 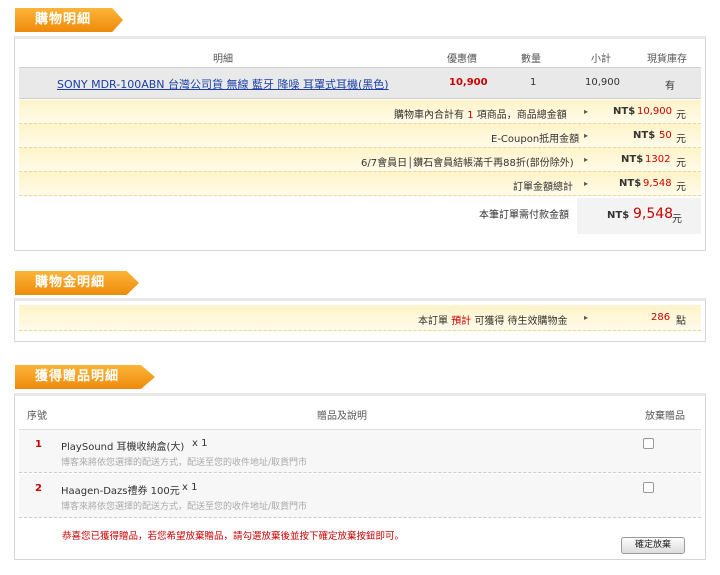 What do you see at coordinates (681, 321) in the screenshot?
I see `credit-unit: 點` at bounding box center [681, 321].